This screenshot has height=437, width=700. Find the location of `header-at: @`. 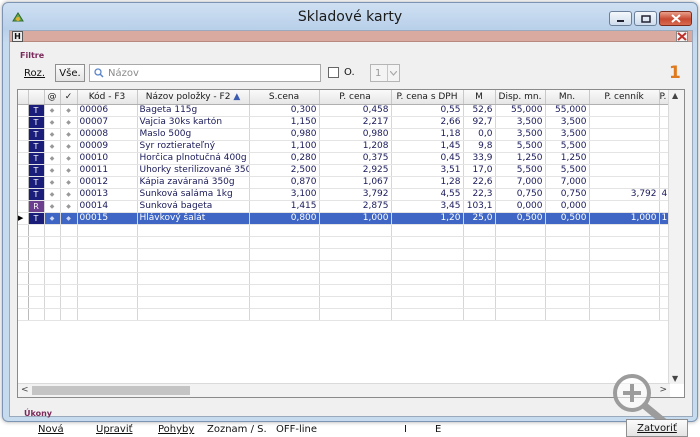

header-at: @ is located at coordinates (52, 97).